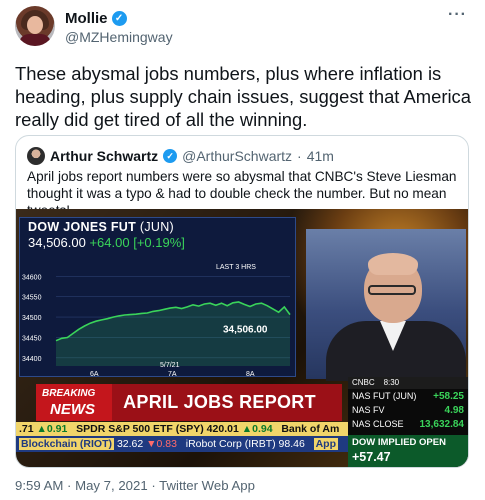 Image resolution: width=485 pixels, height=500 pixels. I want to click on chart-change-pct: [+0.19%], so click(159, 242).